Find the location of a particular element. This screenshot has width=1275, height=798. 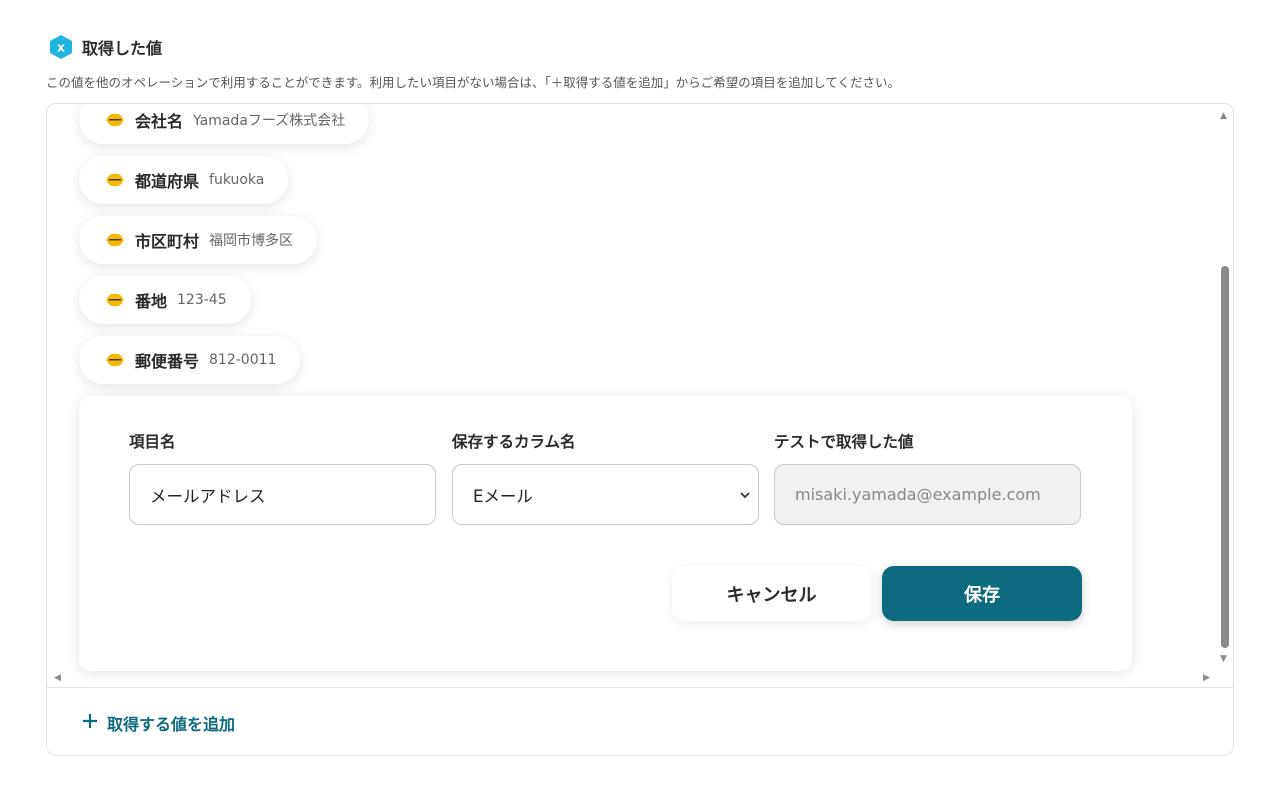

column-name-value: Eメール is located at coordinates (503, 496).